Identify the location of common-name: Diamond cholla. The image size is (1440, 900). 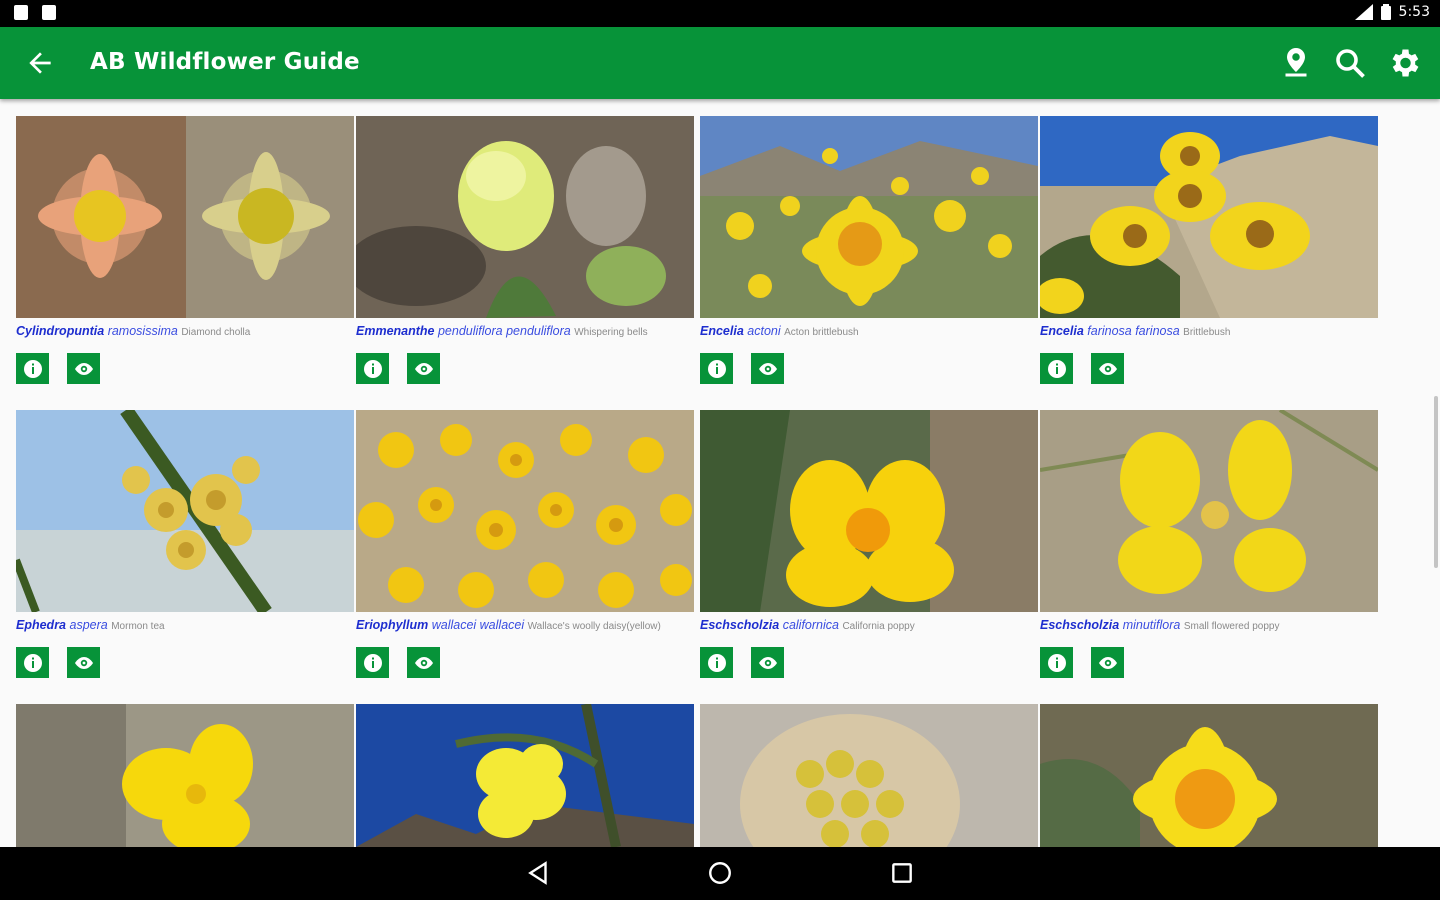
(216, 332).